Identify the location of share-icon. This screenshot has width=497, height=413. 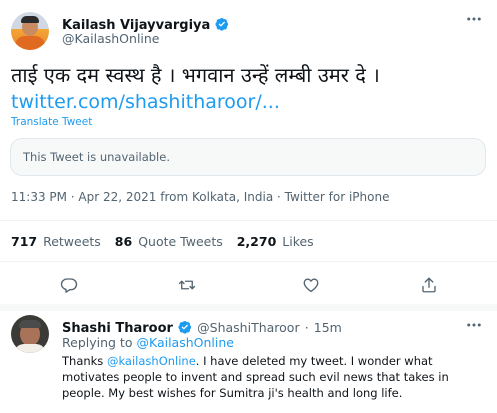
(429, 285).